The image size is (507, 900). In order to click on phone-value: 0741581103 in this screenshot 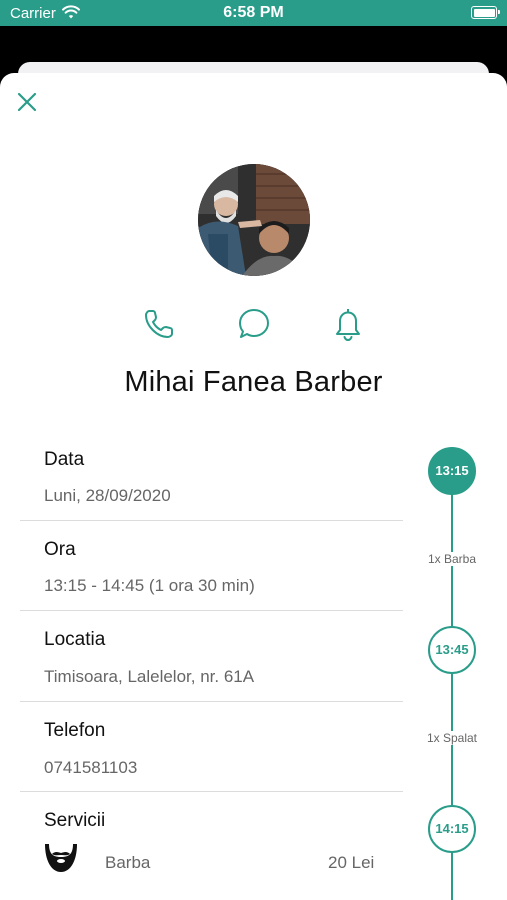, I will do `click(90, 768)`.